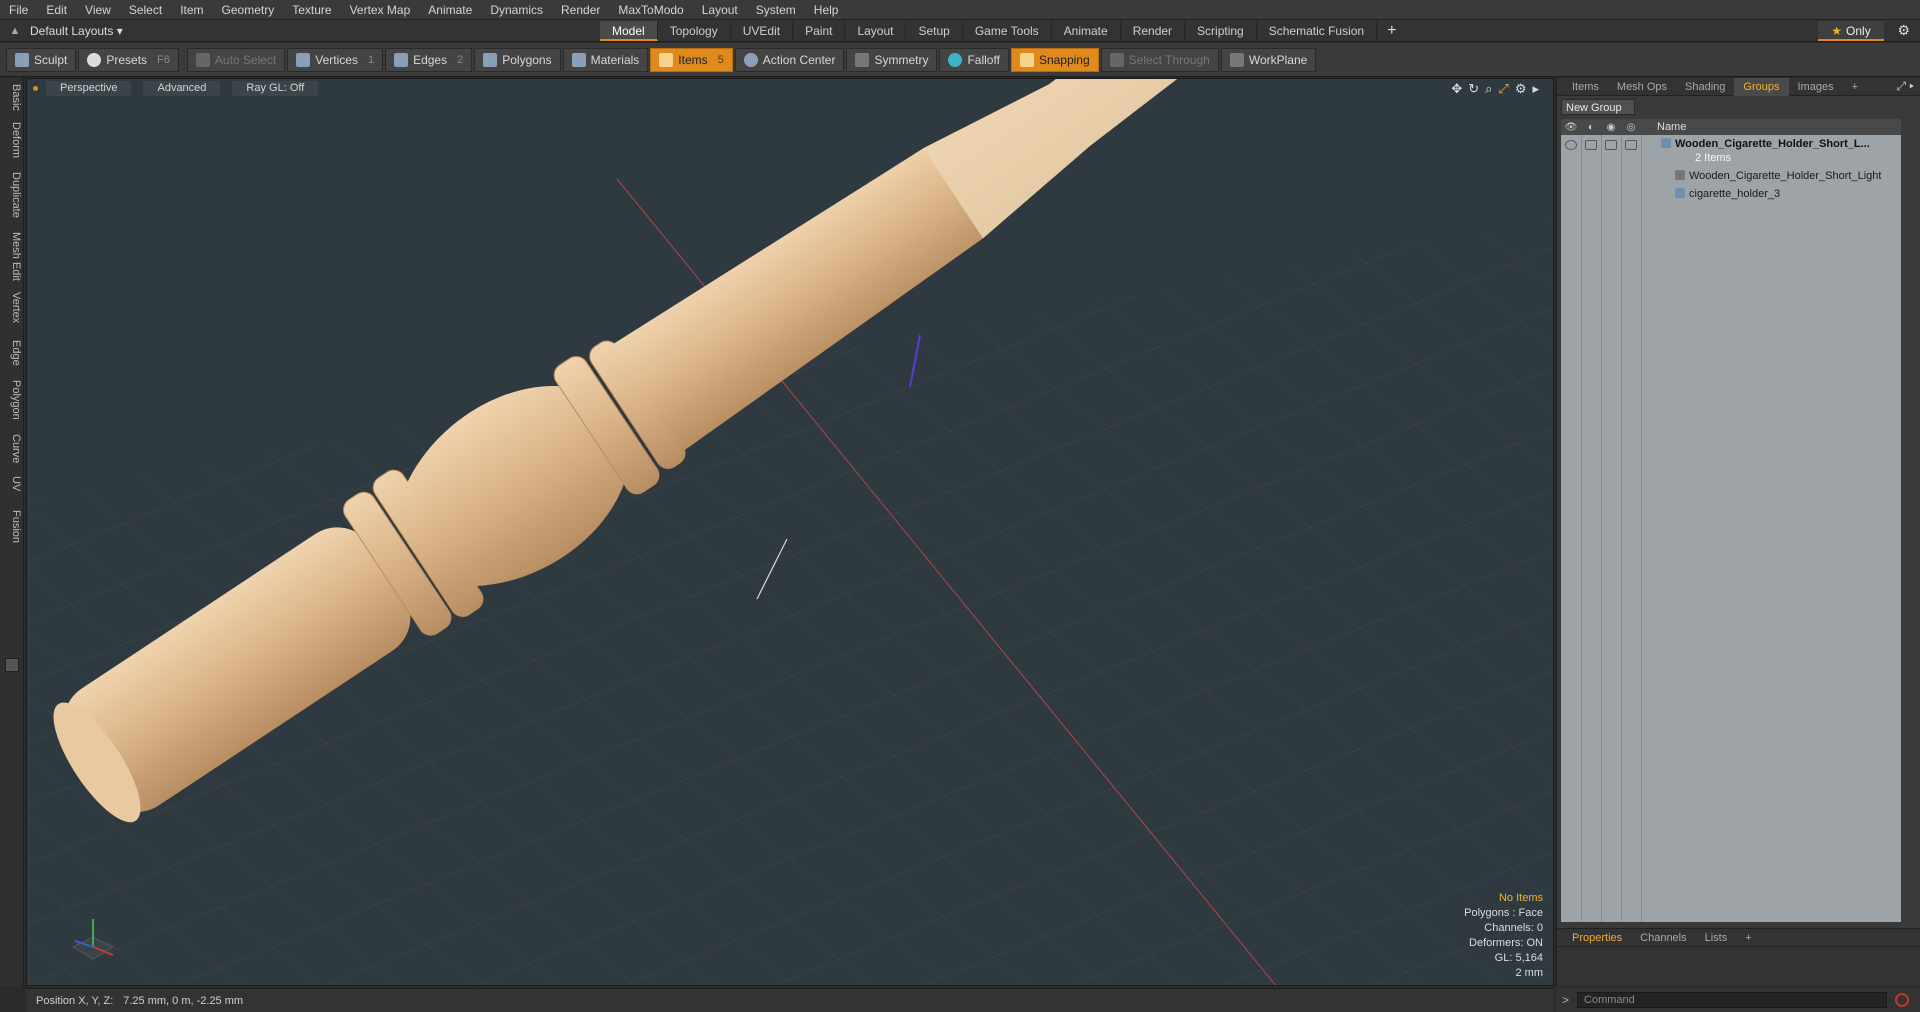  Describe the element at coordinates (1317, 30) in the screenshot. I see `tab-schematic-fusion: Schematic Fusion` at that location.